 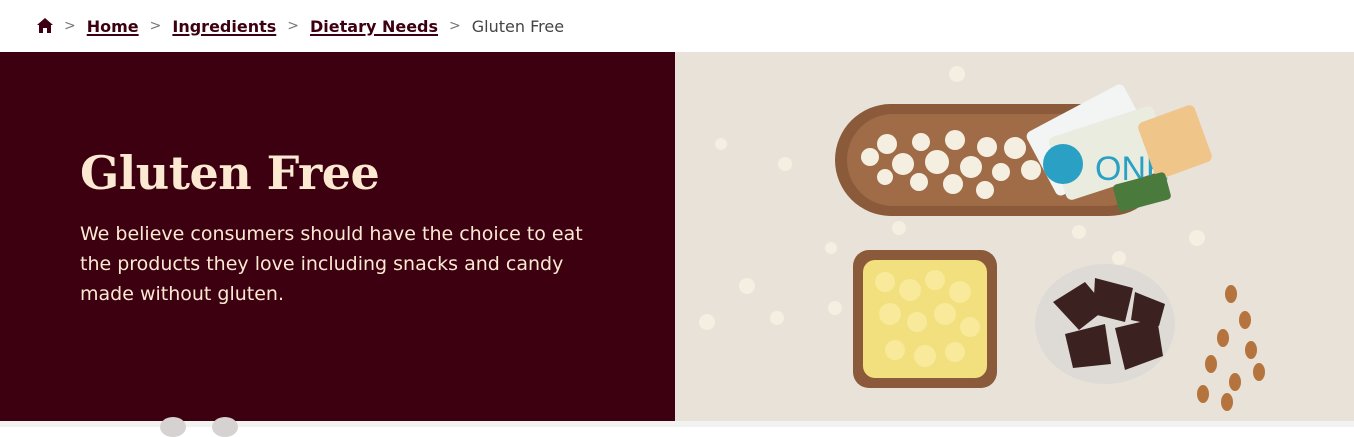 What do you see at coordinates (230, 173) in the screenshot?
I see `page-title: Gluten Free` at bounding box center [230, 173].